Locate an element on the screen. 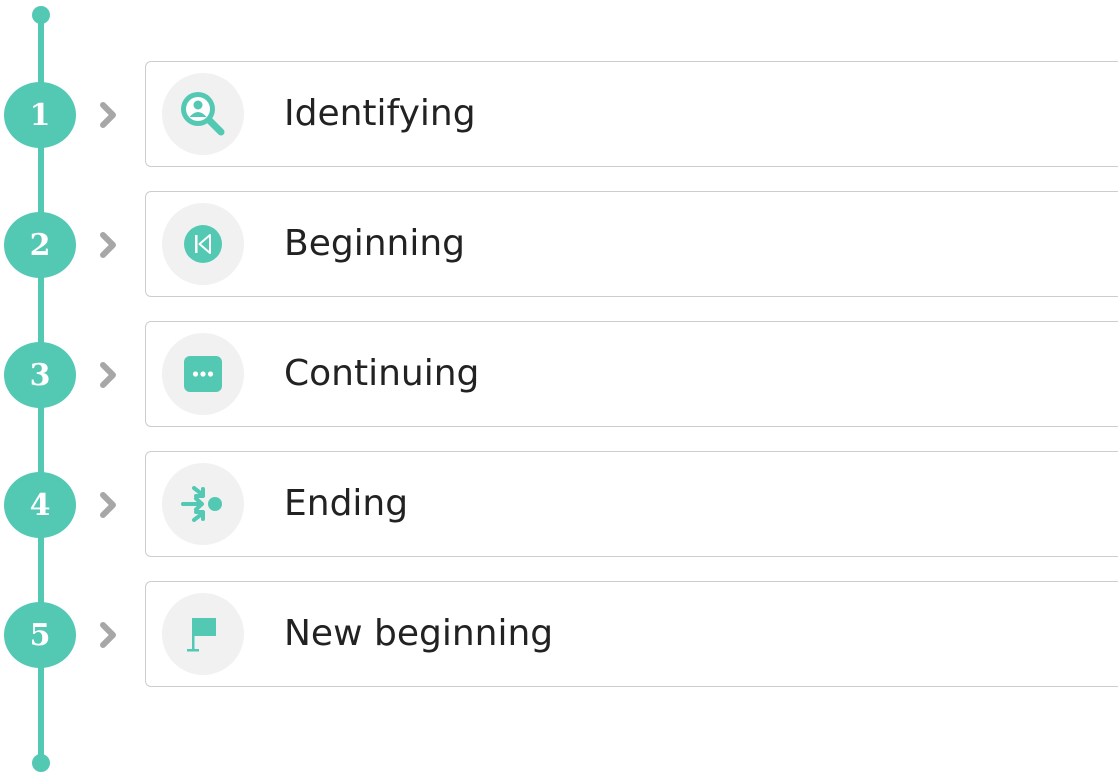 This screenshot has width=1118, height=772. timeline-end-dot is located at coordinates (41, 763).